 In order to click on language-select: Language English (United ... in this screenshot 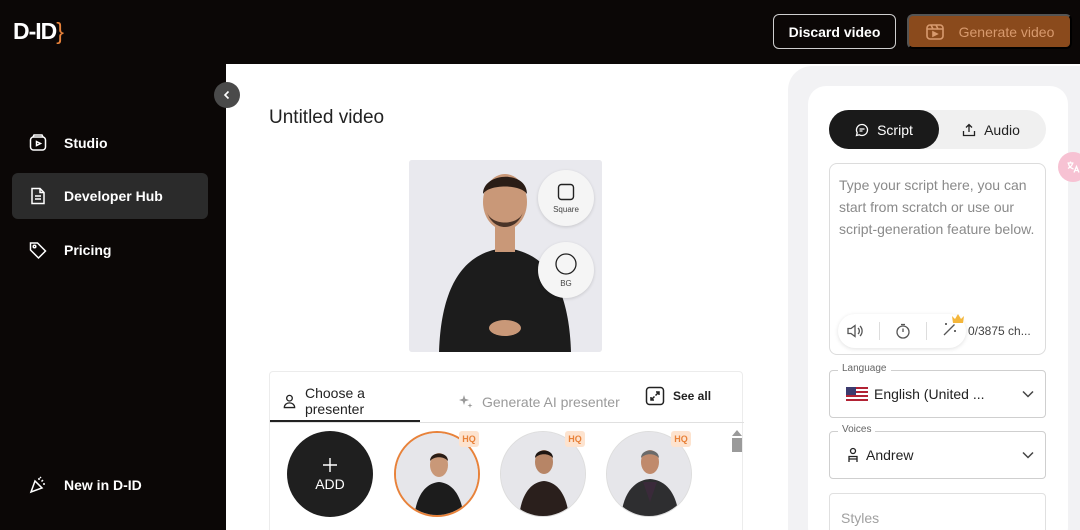, I will do `click(937, 390)`.